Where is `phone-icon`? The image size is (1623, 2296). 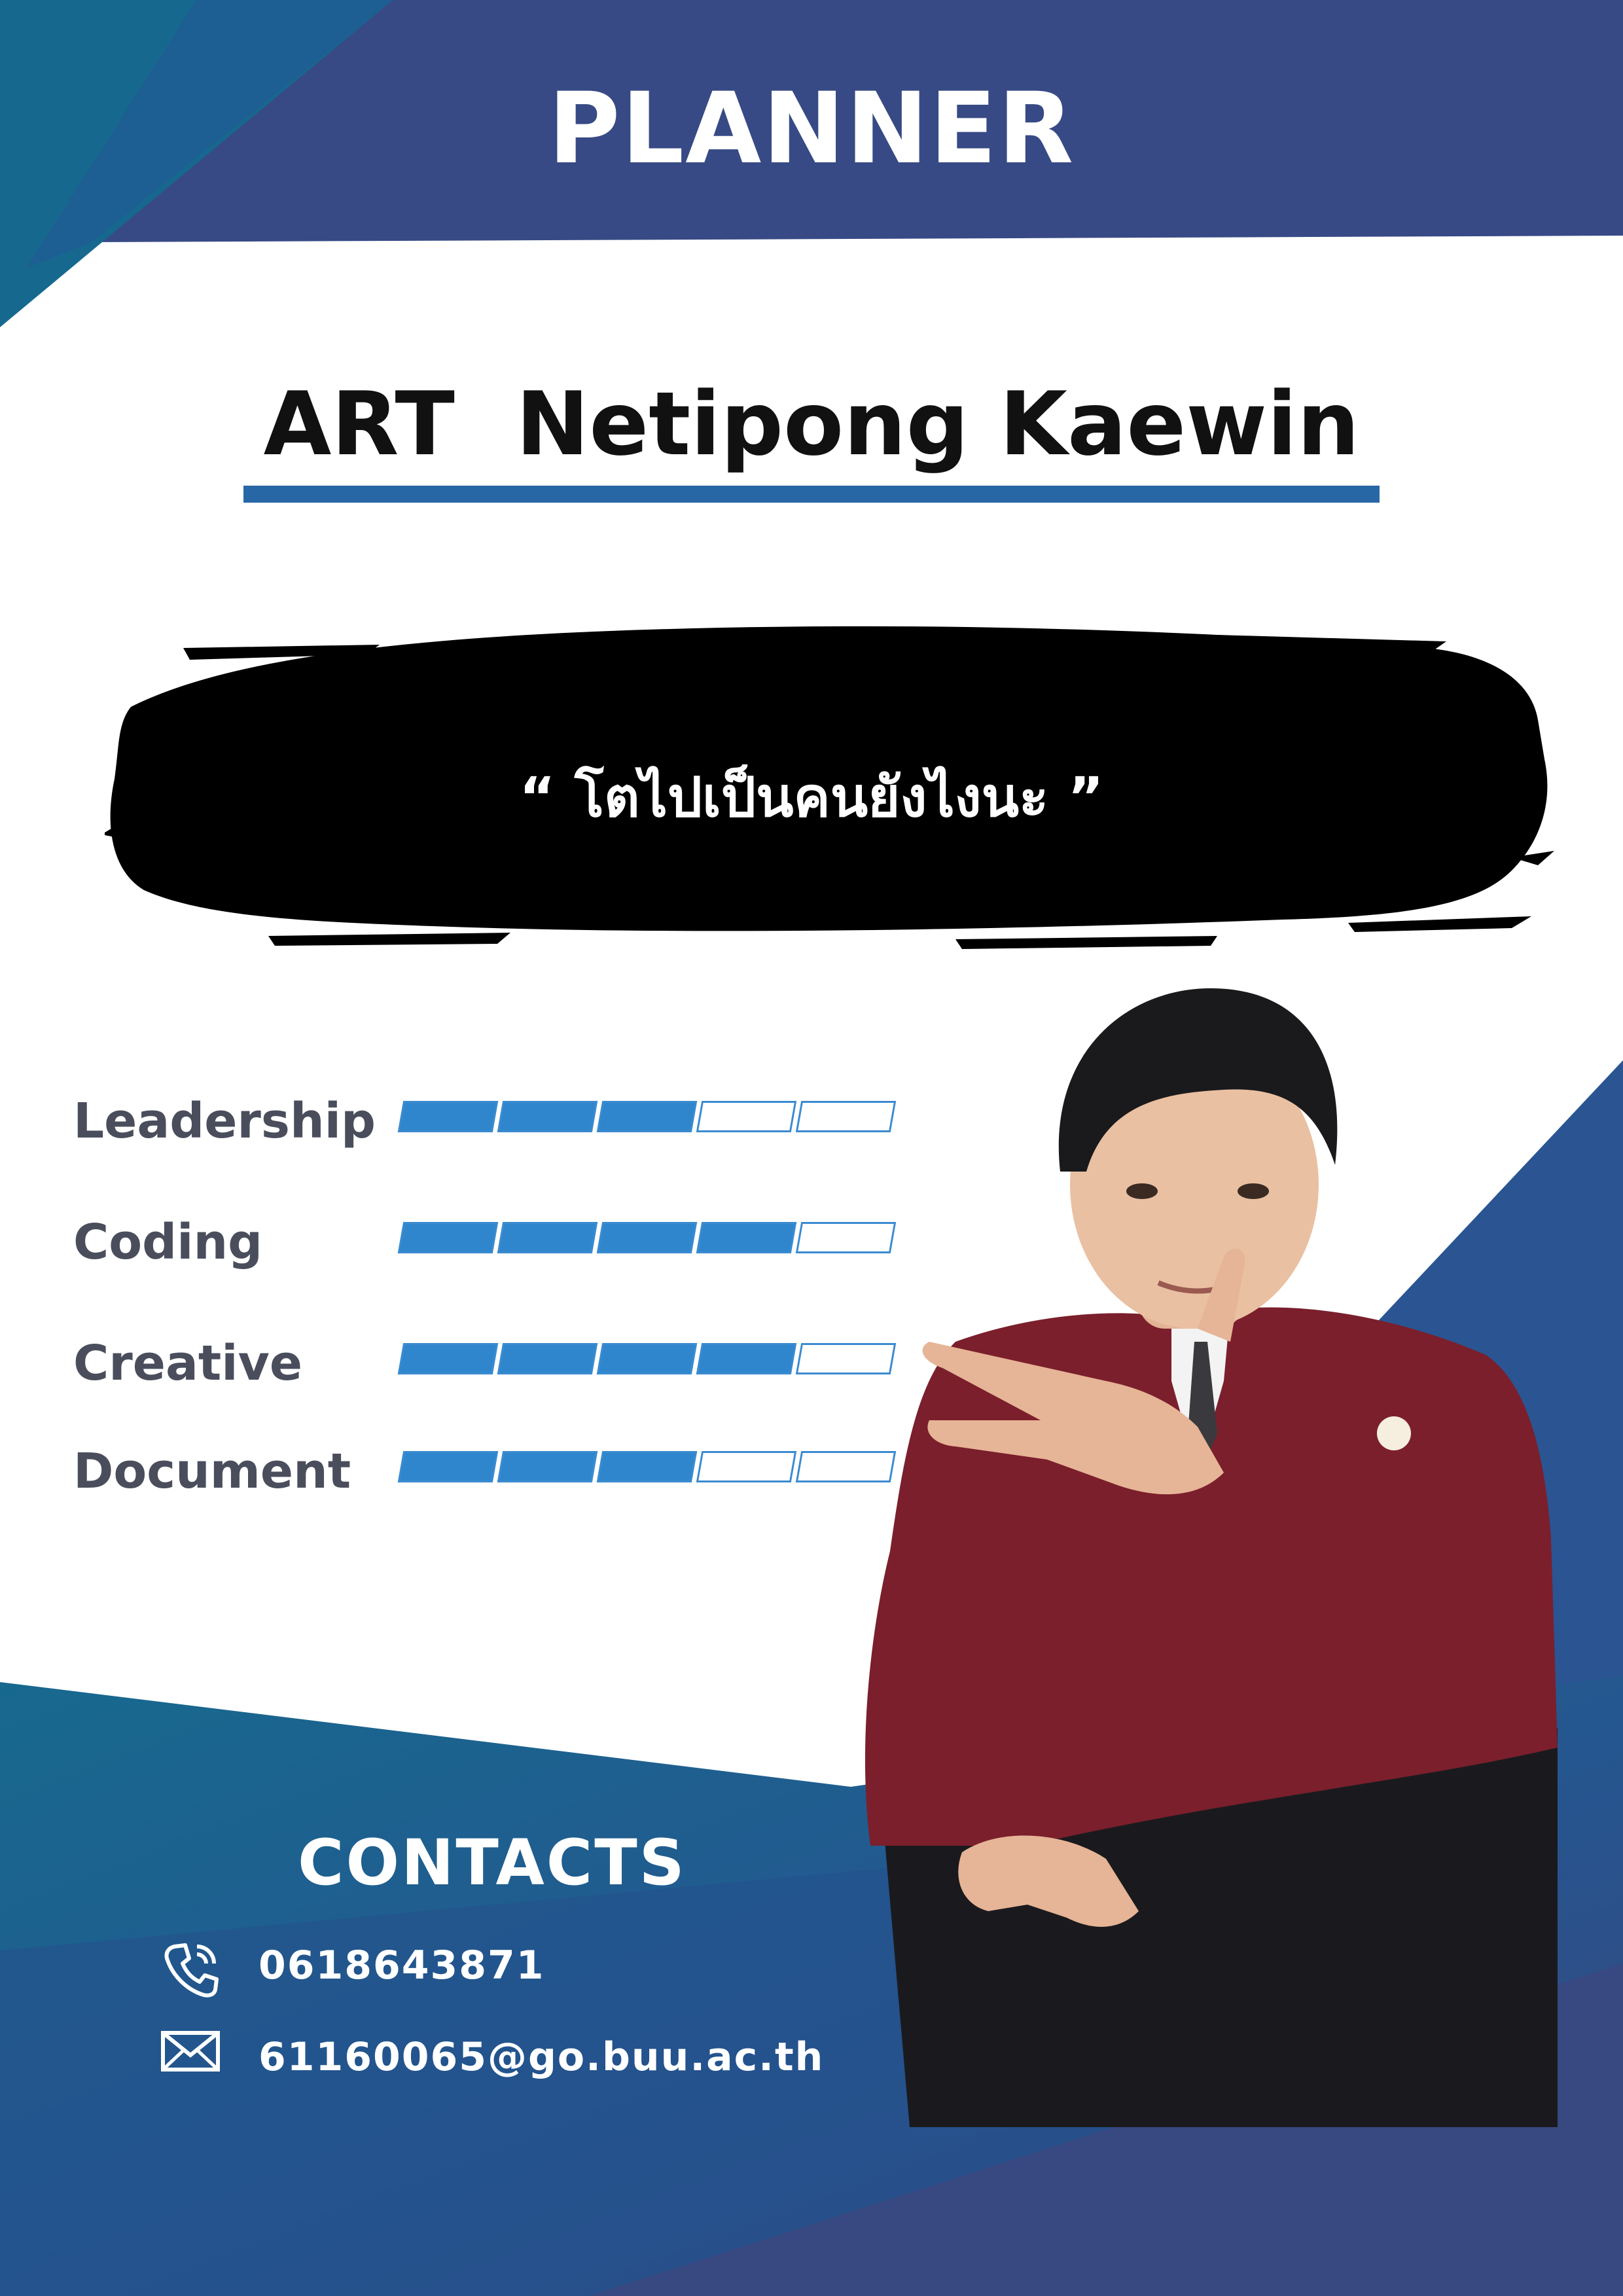
phone-icon is located at coordinates (191, 1970).